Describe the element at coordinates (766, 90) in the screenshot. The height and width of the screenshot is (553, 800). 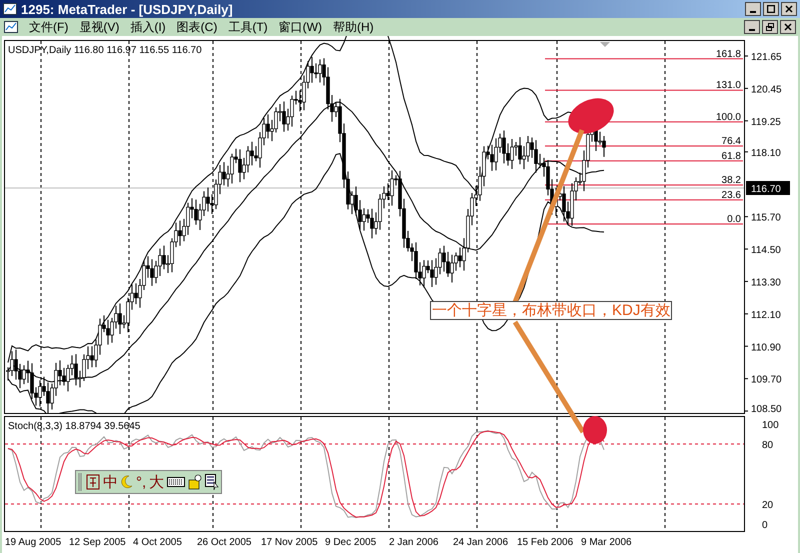
I see `price-axis-label: 120.45` at that location.